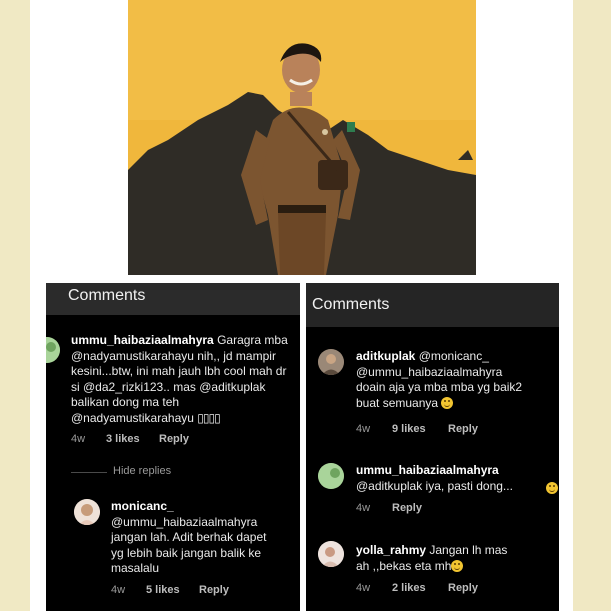  Describe the element at coordinates (439, 387) in the screenshot. I see `comment-line-3: doain aja ya mba mba yg baik2` at that location.